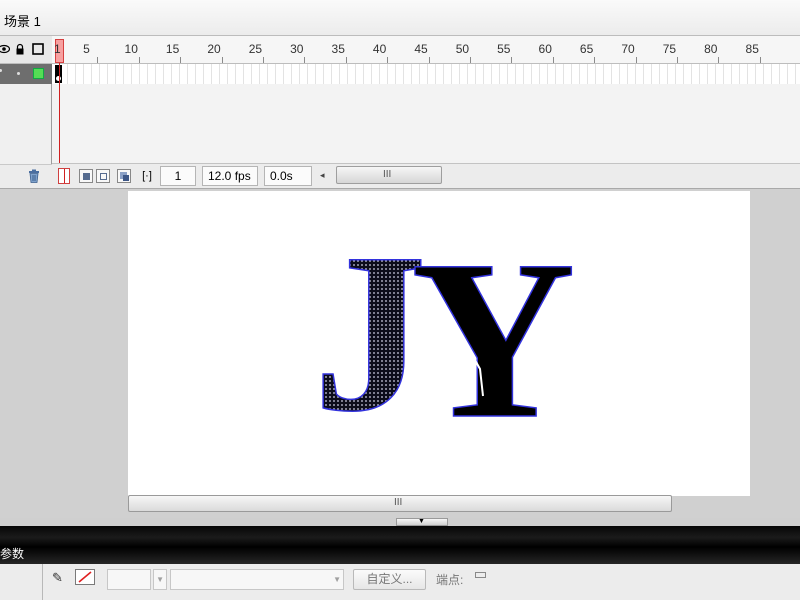 This screenshot has height=600, width=800. I want to click on ruler-tick-label: 20, so click(214, 49).